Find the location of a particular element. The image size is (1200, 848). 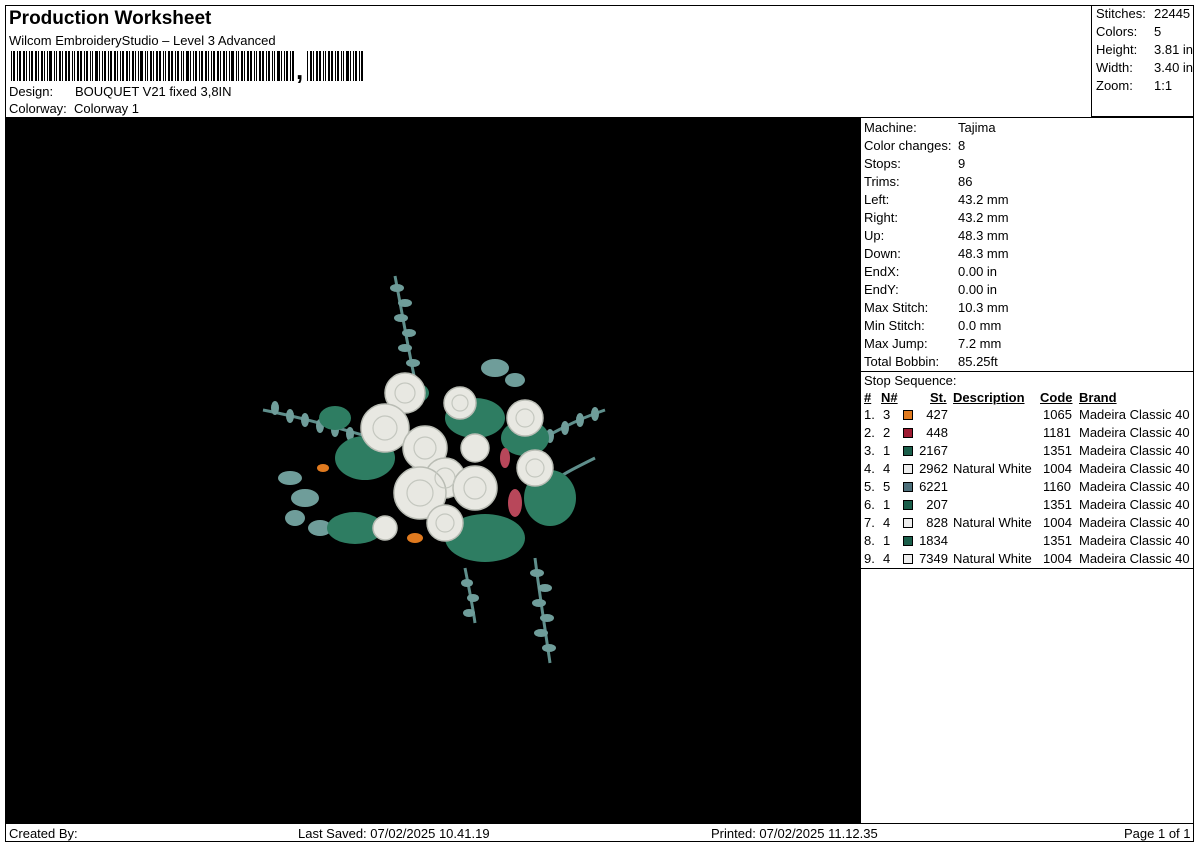

stop-sequence-title: Stop Sequence: is located at coordinates (910, 380).